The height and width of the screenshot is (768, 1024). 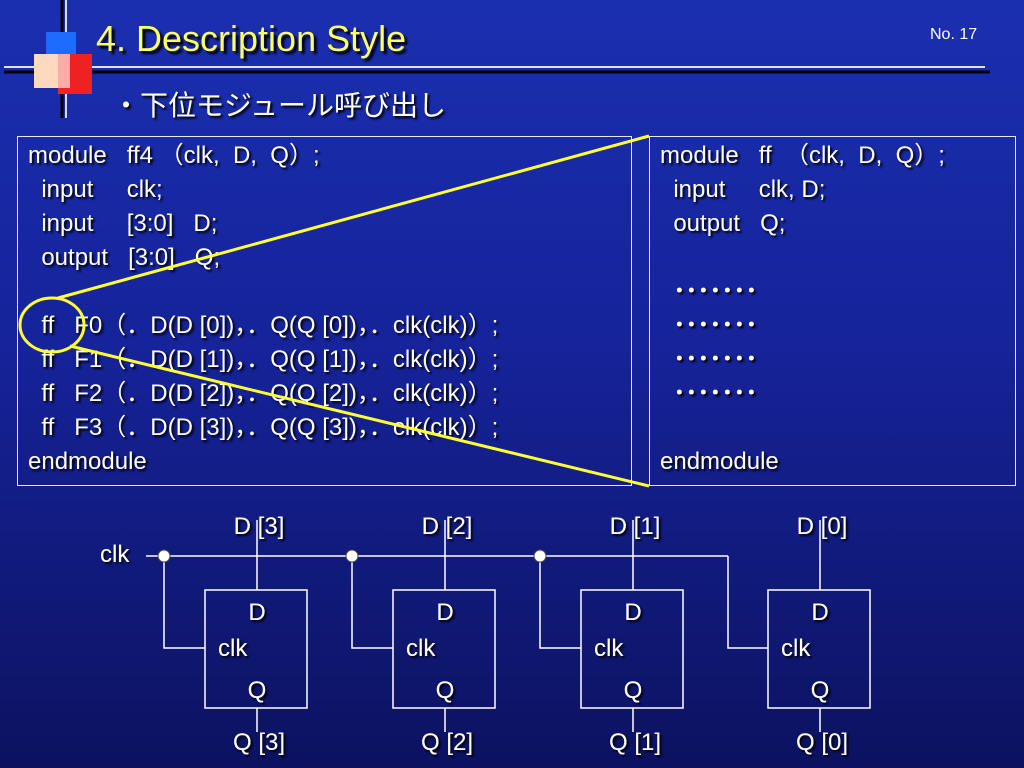 I want to click on code-line: input clk;, so click(x=95, y=189).